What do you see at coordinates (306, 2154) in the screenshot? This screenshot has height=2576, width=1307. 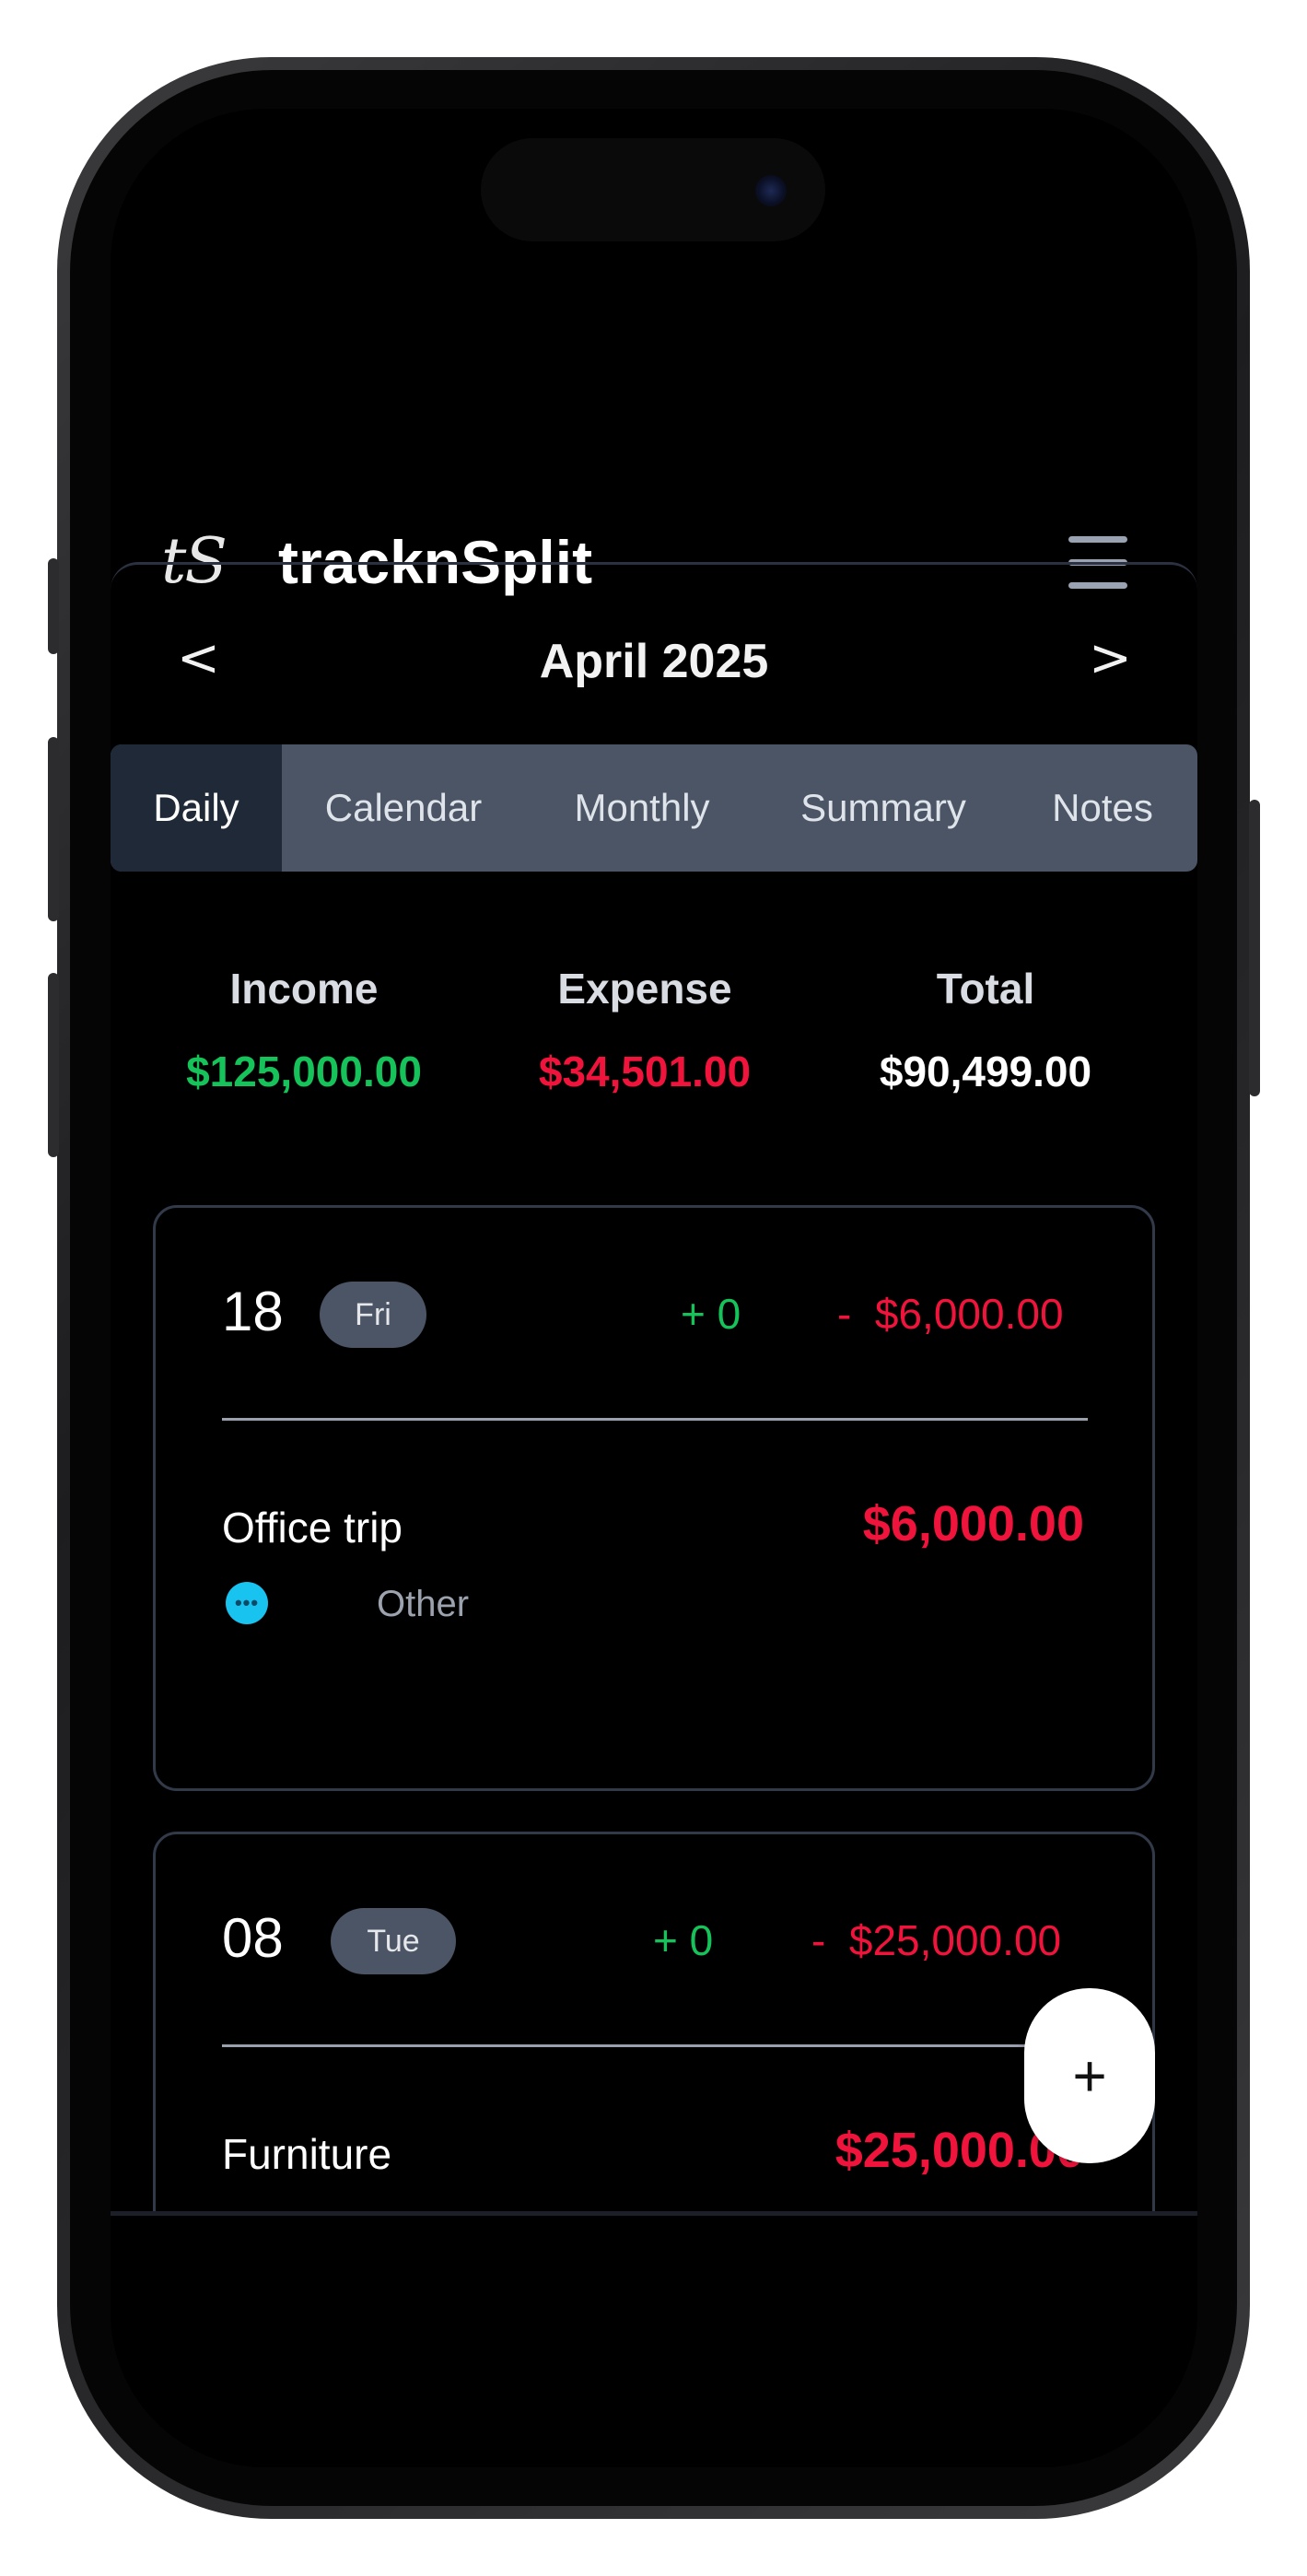 I see `entry-title: Furniture` at bounding box center [306, 2154].